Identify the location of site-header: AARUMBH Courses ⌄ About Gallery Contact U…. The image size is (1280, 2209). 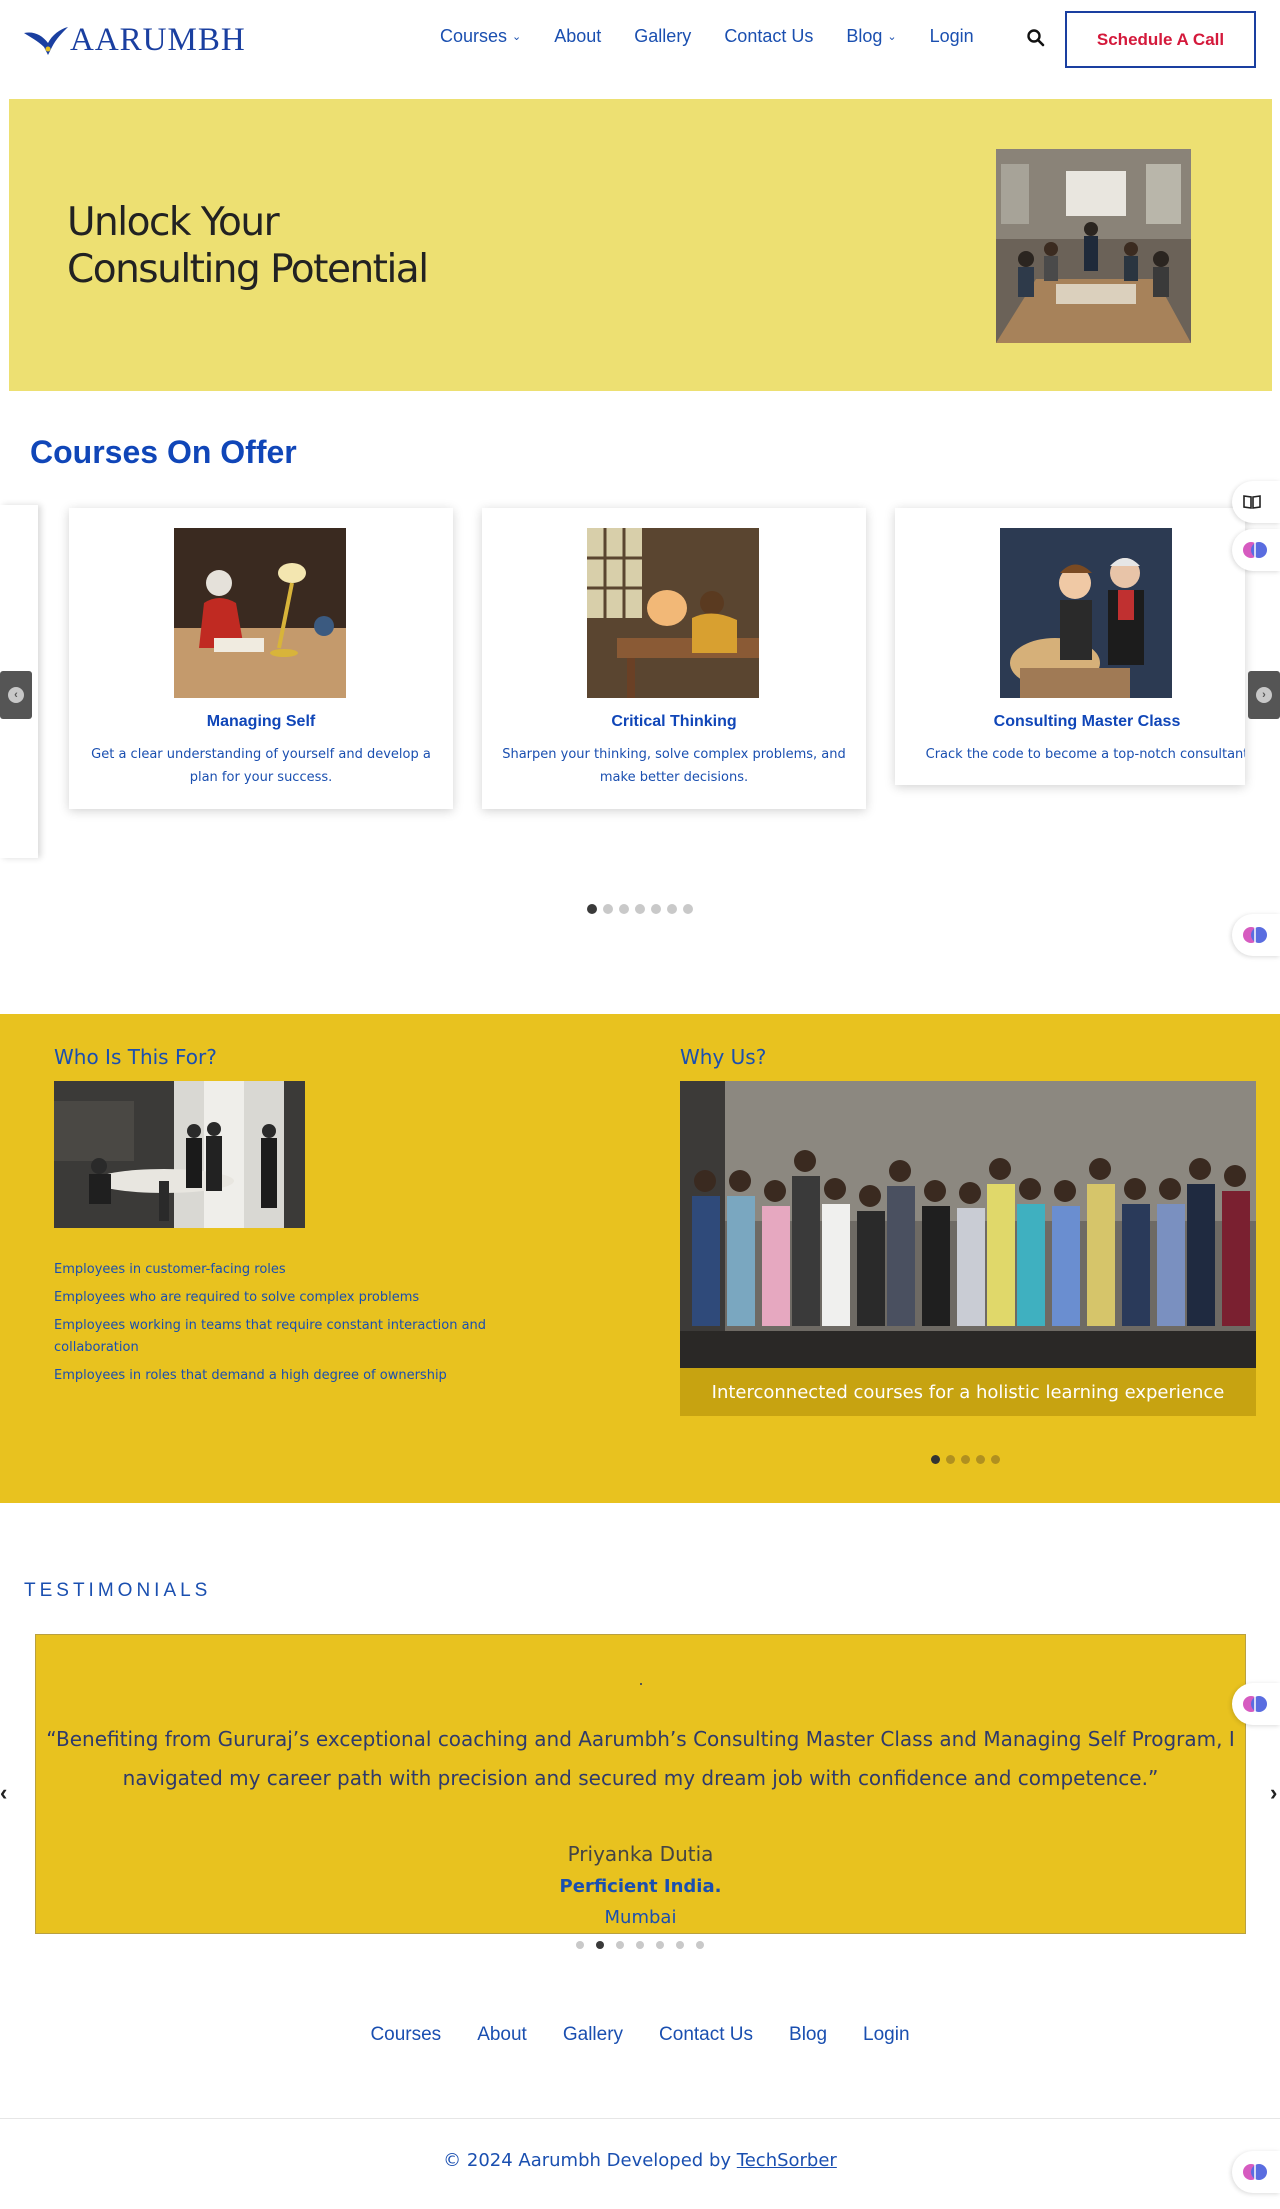
(640, 39).